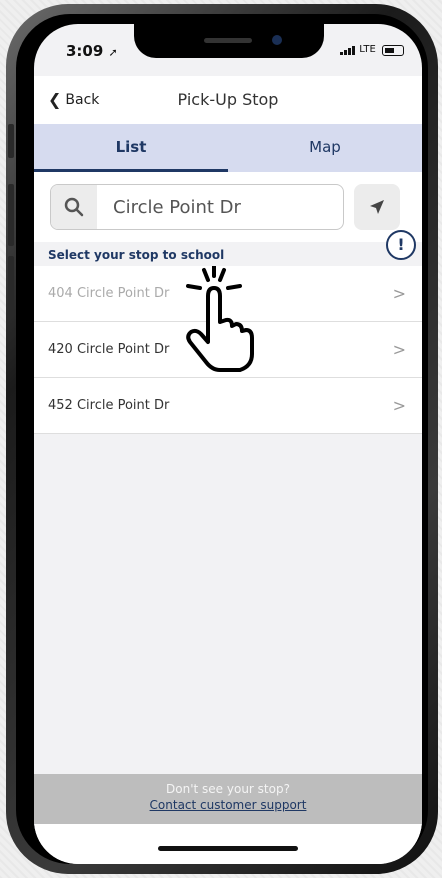 This screenshot has height=878, width=442. I want to click on stop-label: 420 Circle Point Dr, so click(109, 349).